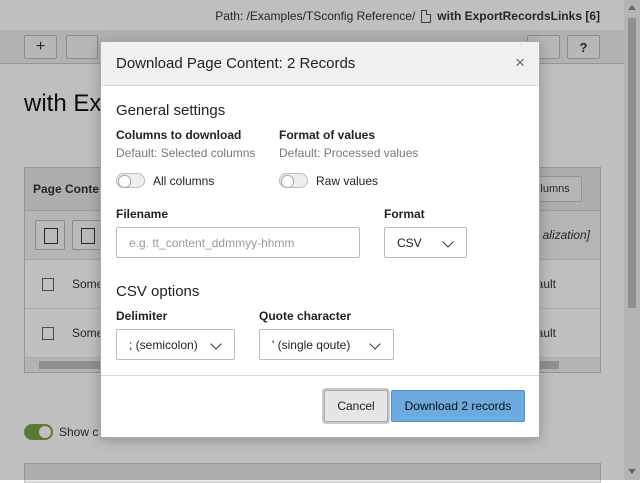 This screenshot has width=640, height=483. I want to click on columns-hint: Default: Selected columns, so click(186, 153).